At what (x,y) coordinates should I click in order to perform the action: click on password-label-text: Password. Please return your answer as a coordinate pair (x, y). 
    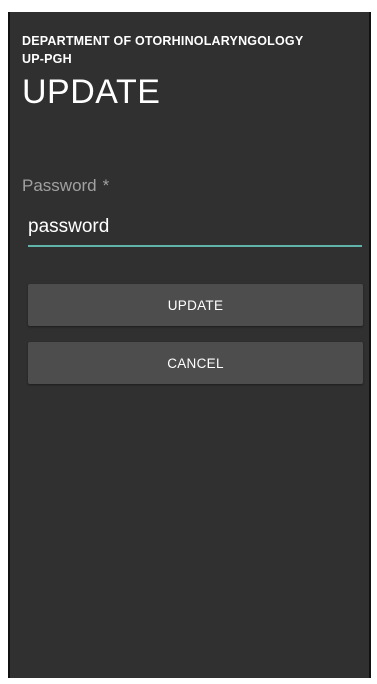
    Looking at the image, I should click on (59, 185).